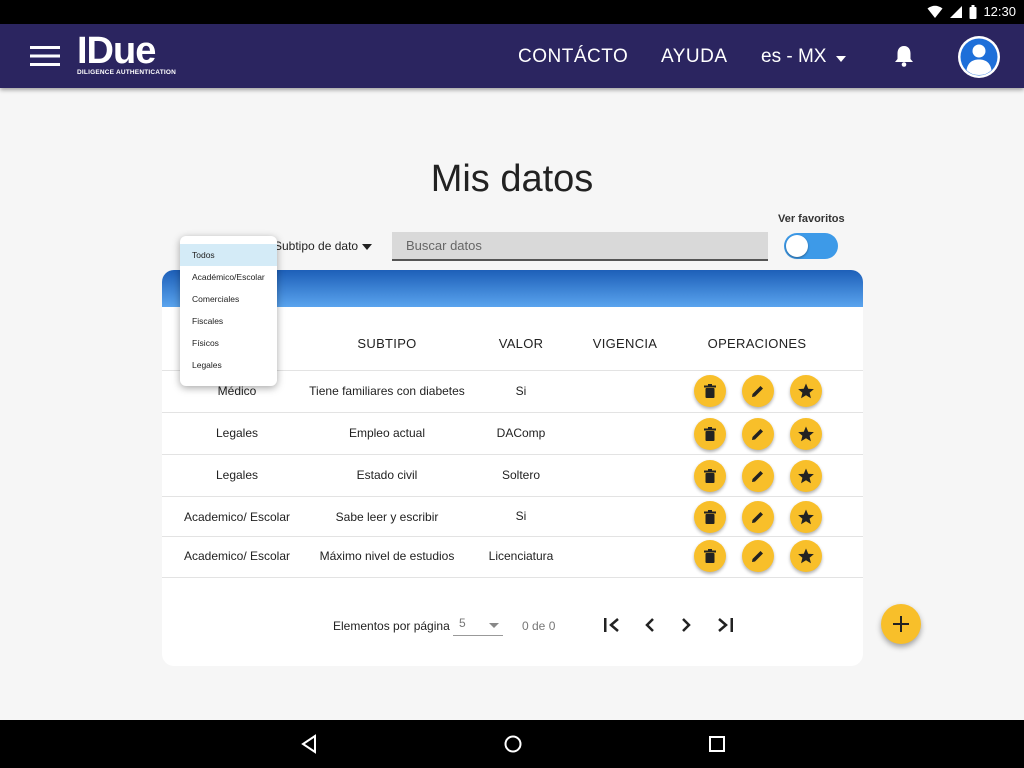  Describe the element at coordinates (797, 246) in the screenshot. I see `toggle-knob` at that location.